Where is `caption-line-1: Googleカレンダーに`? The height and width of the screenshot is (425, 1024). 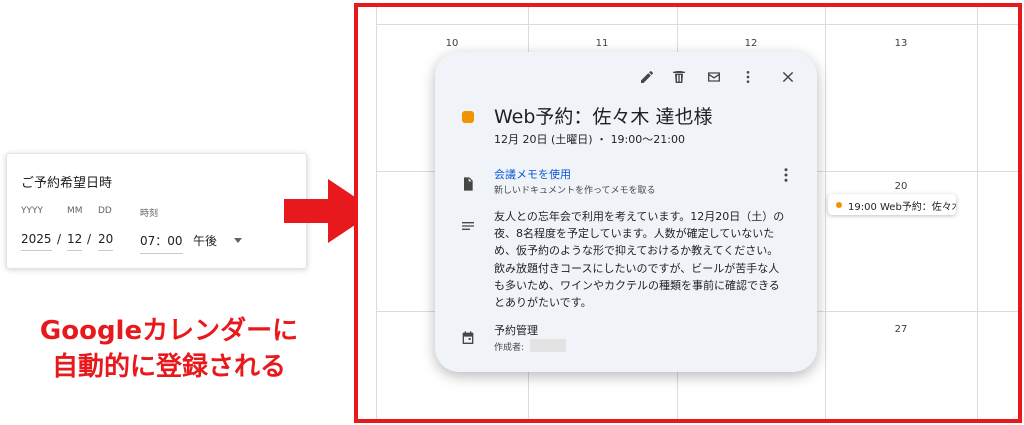 caption-line-1: Googleカレンダーに is located at coordinates (169, 331).